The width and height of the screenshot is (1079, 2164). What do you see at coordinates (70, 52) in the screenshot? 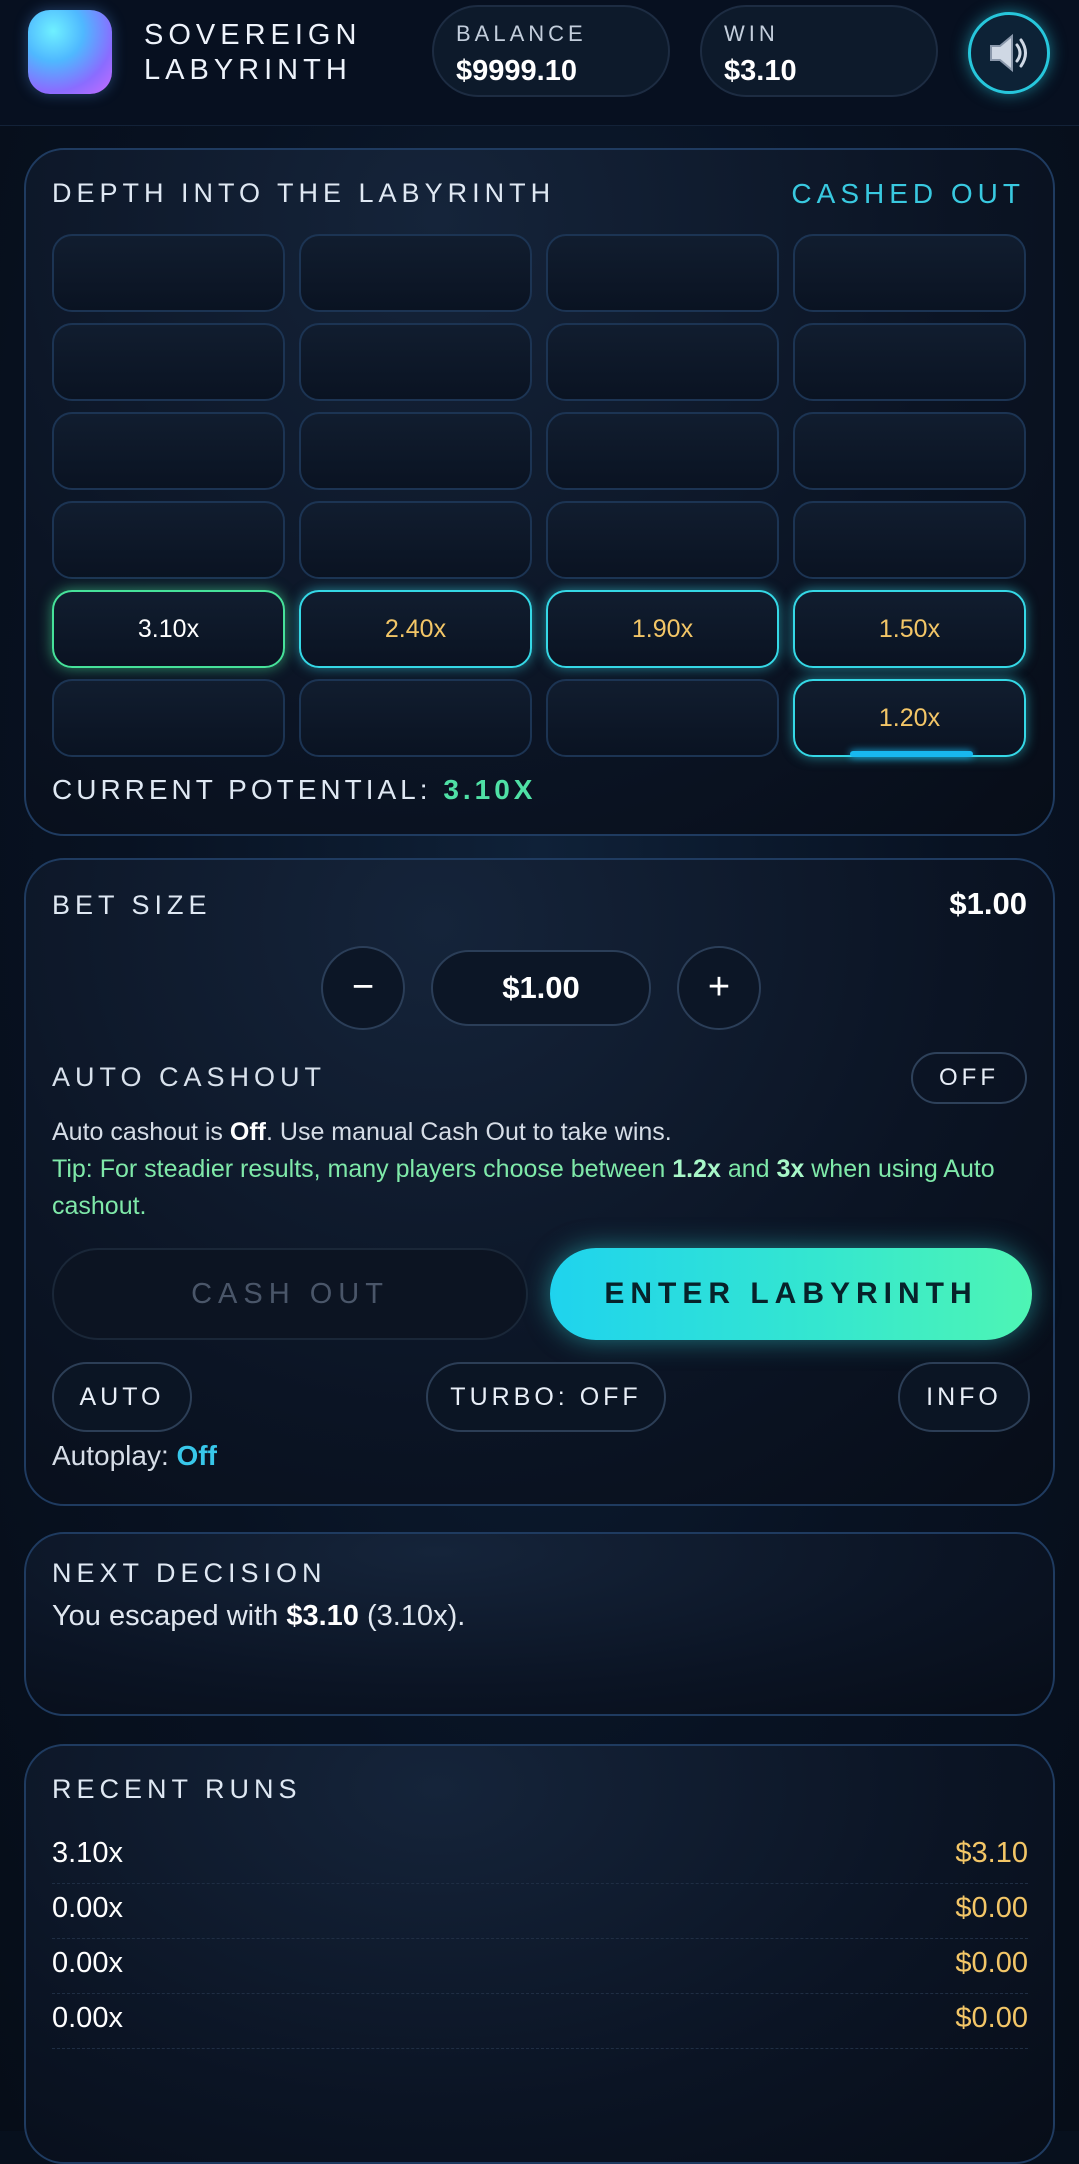
I see `game-logo` at bounding box center [70, 52].